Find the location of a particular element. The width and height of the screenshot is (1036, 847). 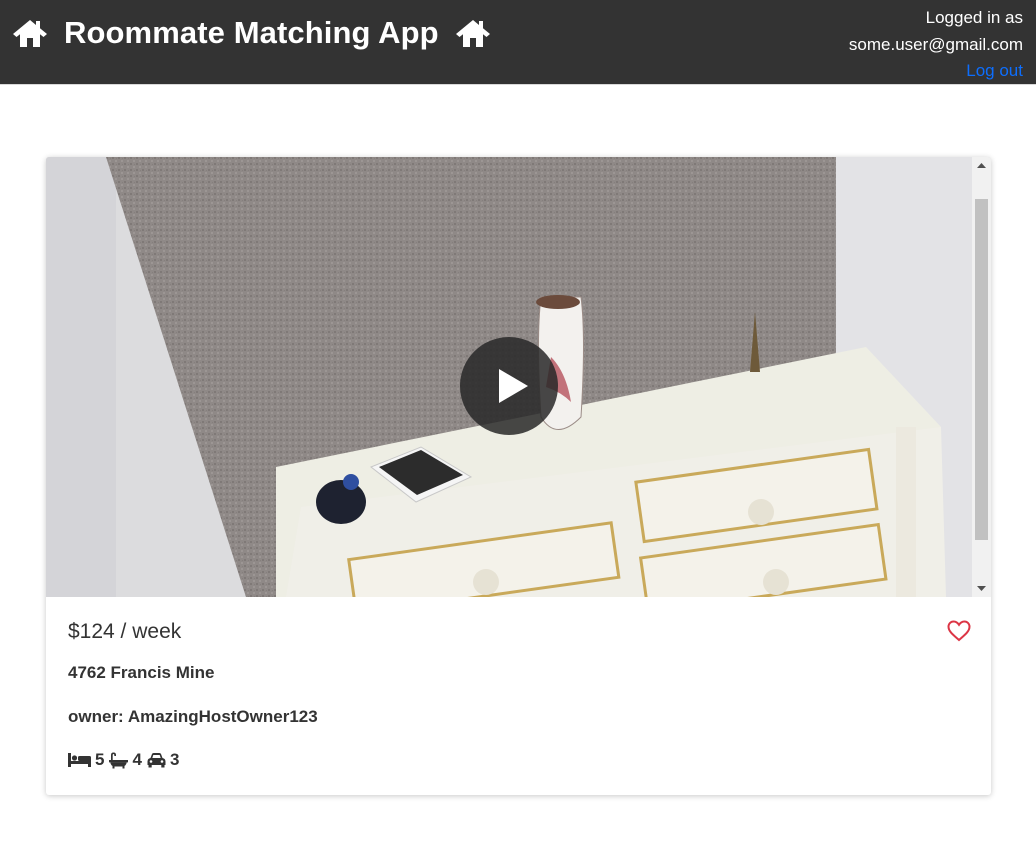

scroll-thumb is located at coordinates (981, 369).